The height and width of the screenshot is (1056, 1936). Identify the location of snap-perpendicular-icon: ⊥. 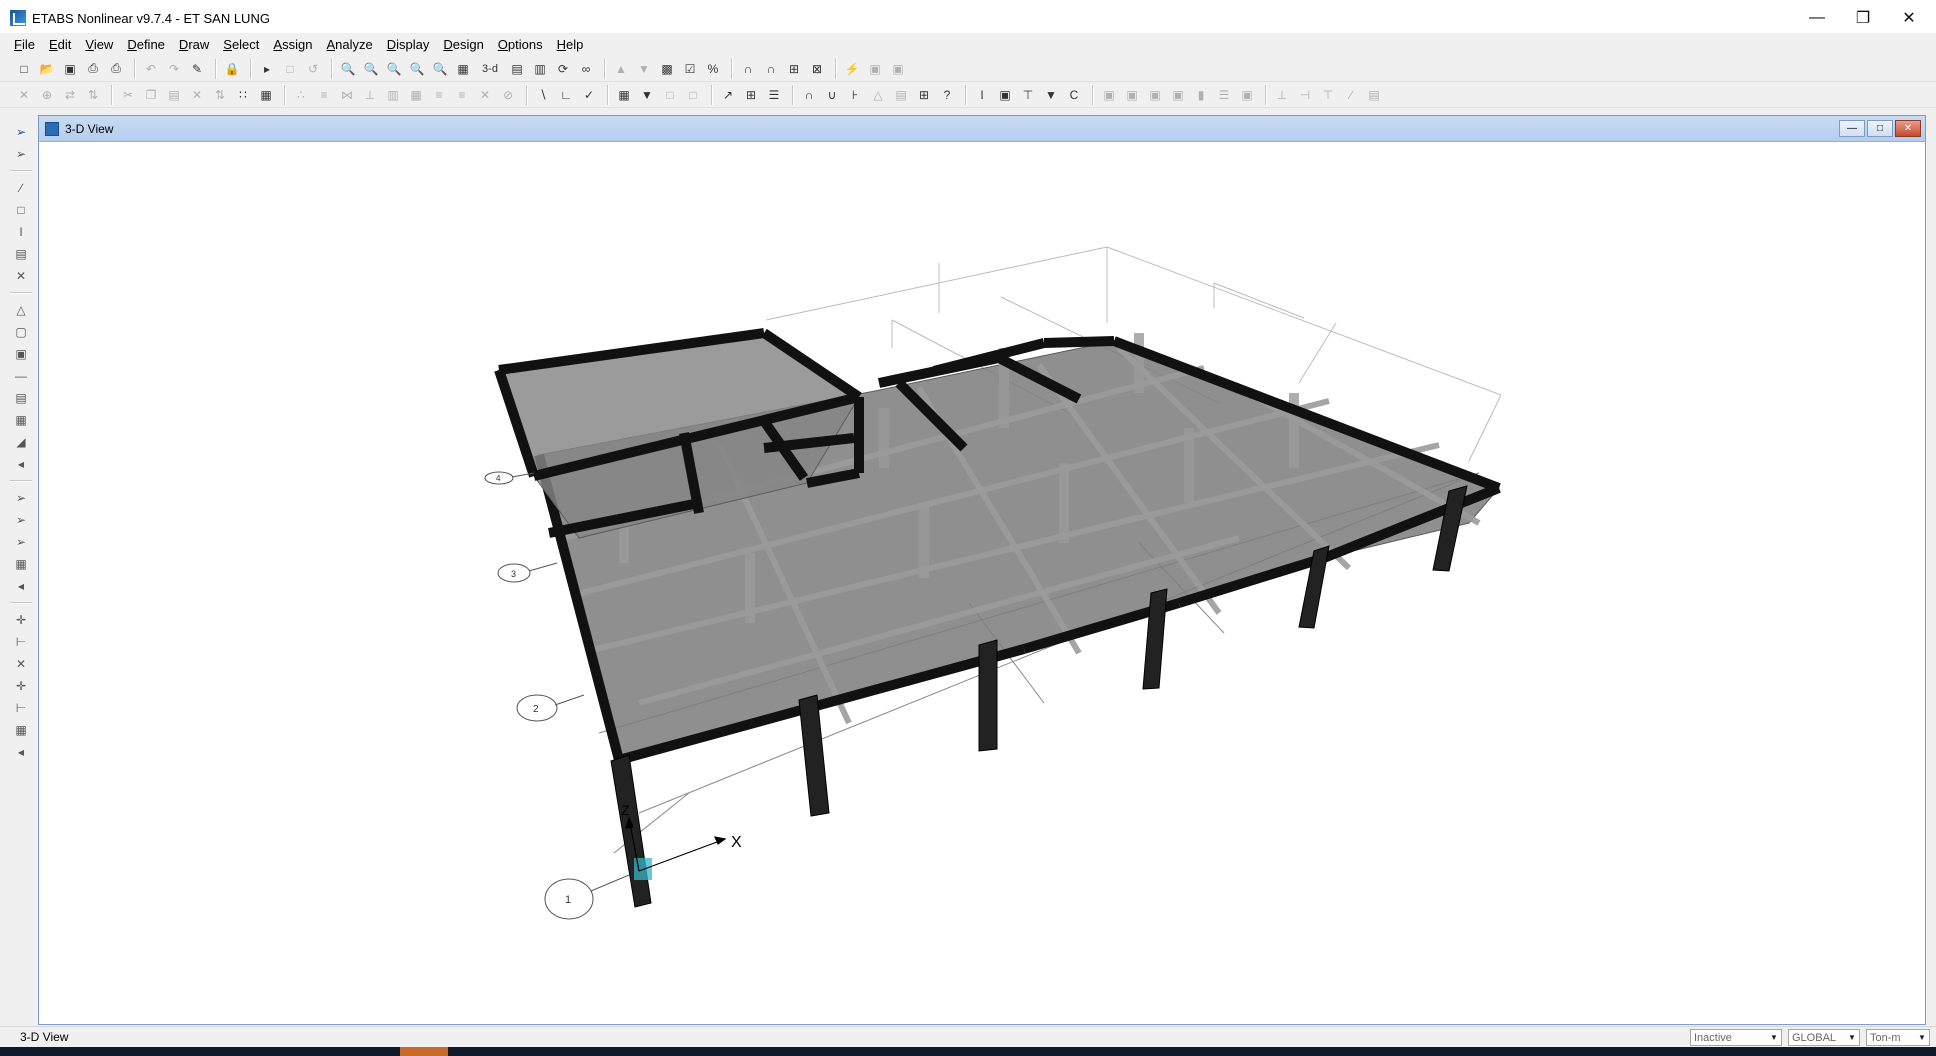
(370, 95).